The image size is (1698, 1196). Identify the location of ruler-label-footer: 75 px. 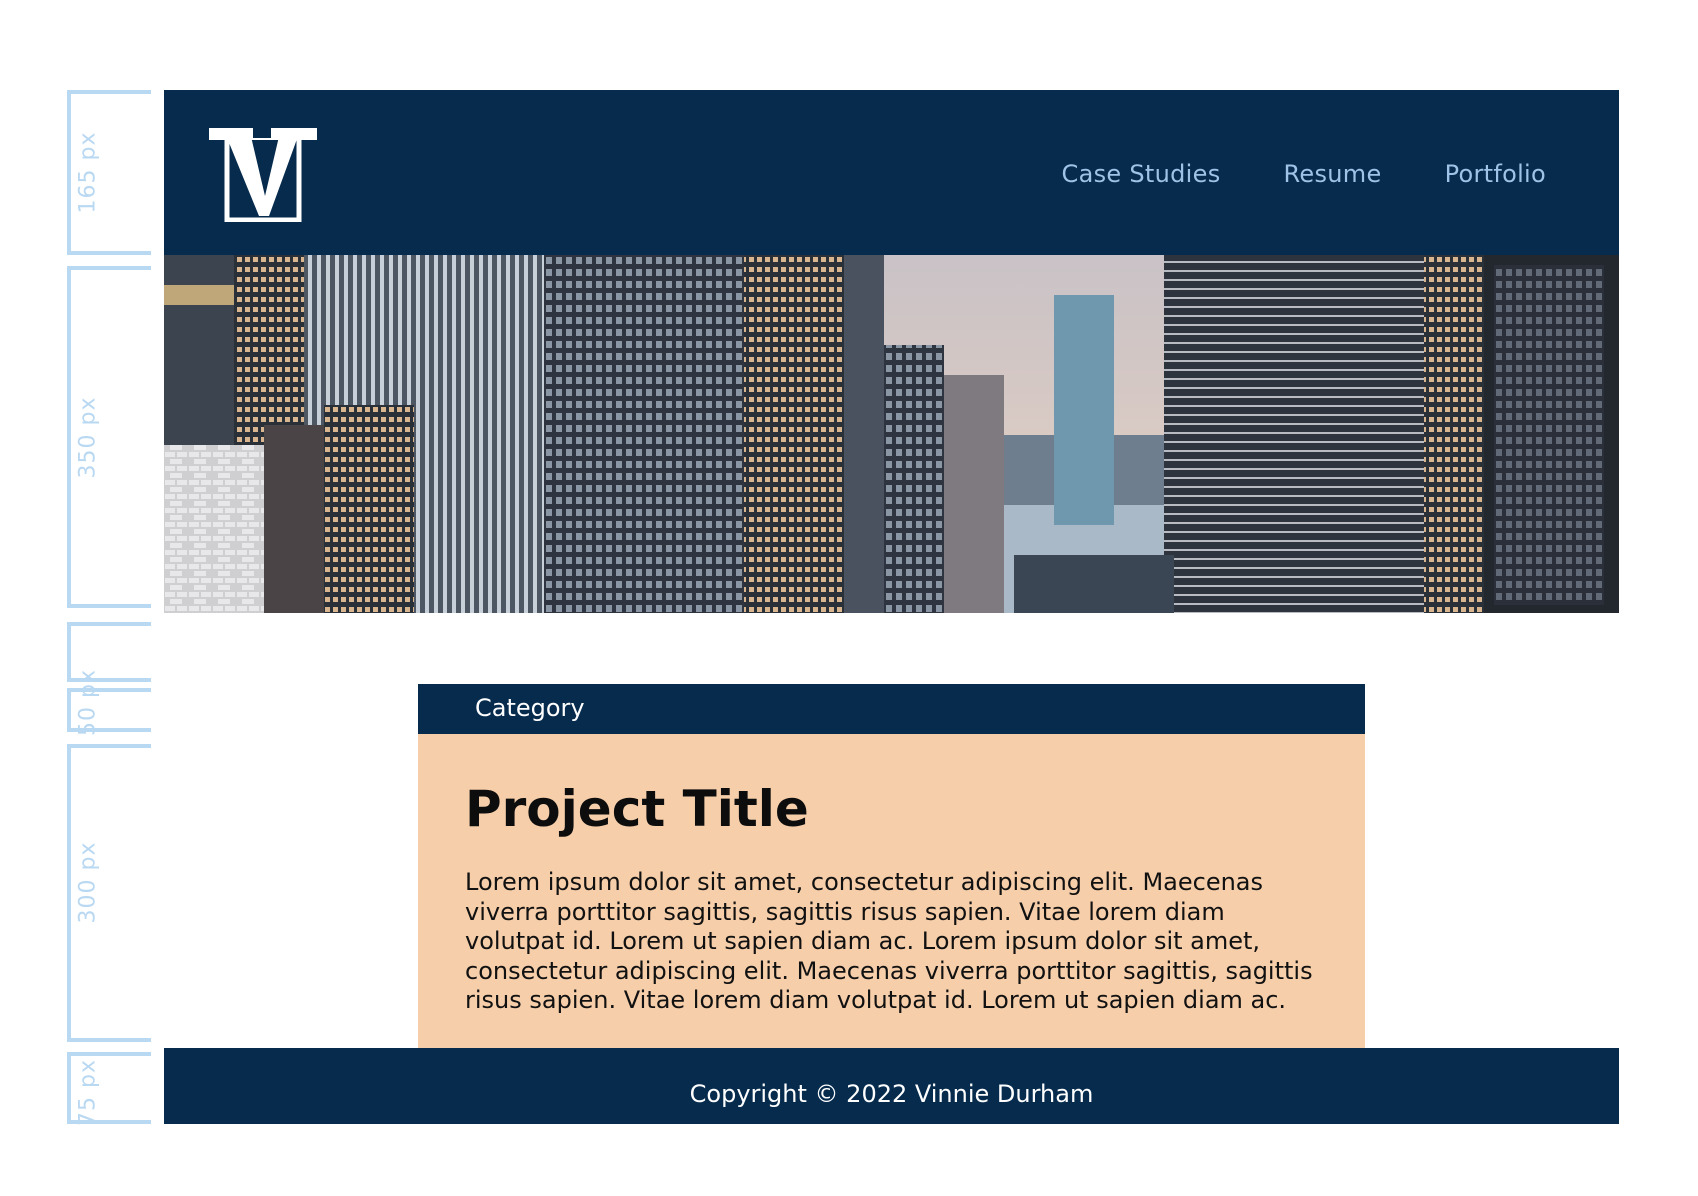
(88, 1092).